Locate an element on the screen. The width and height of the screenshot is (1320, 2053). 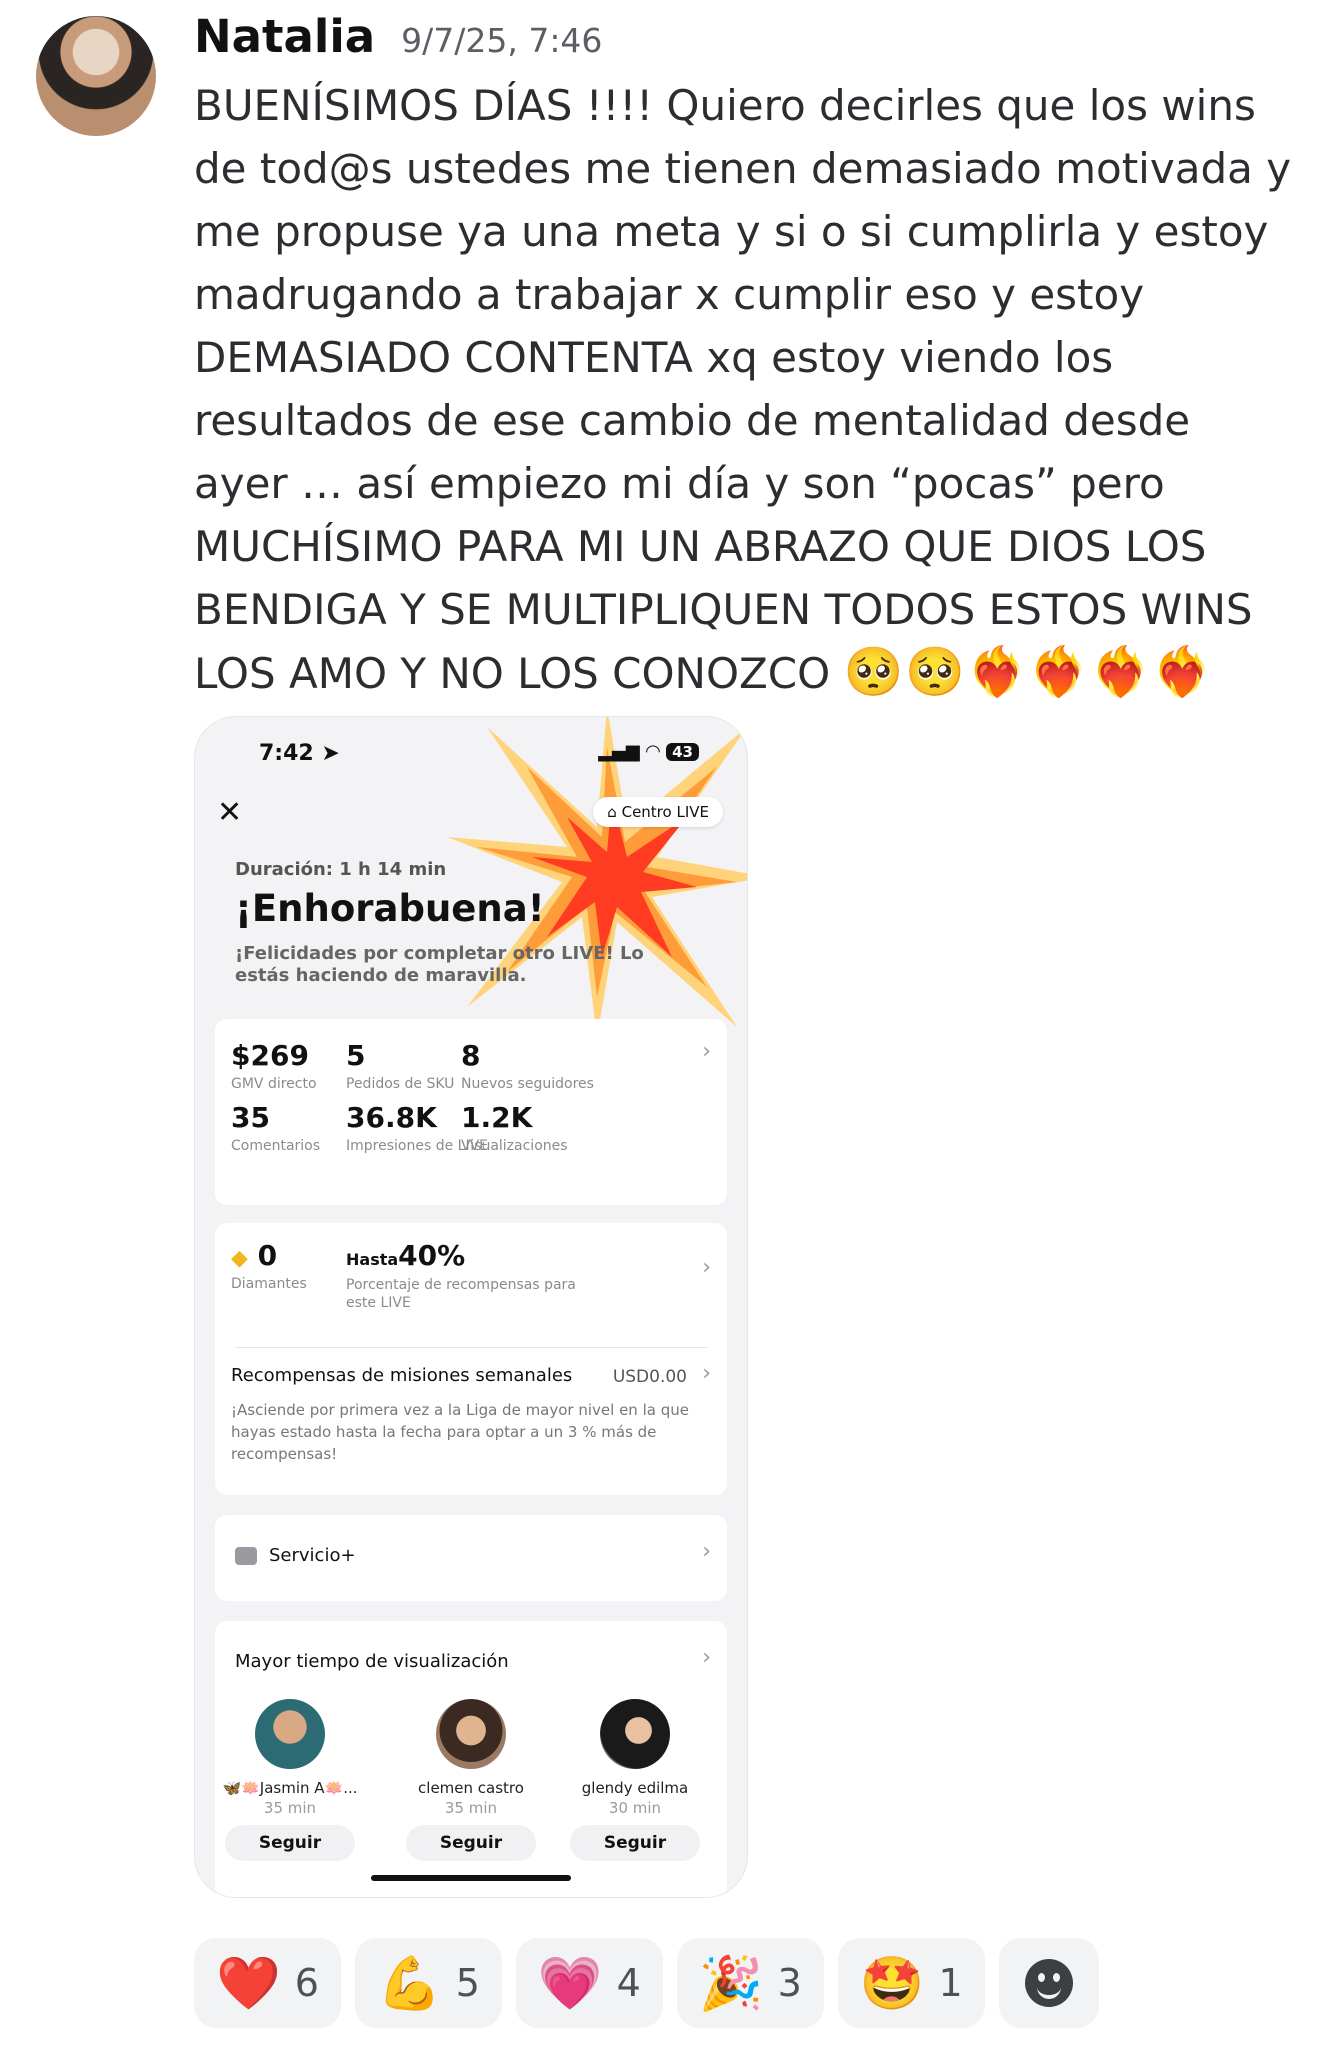
diamonds-stat: ◆ 0 Diamantes is located at coordinates (269, 1265).